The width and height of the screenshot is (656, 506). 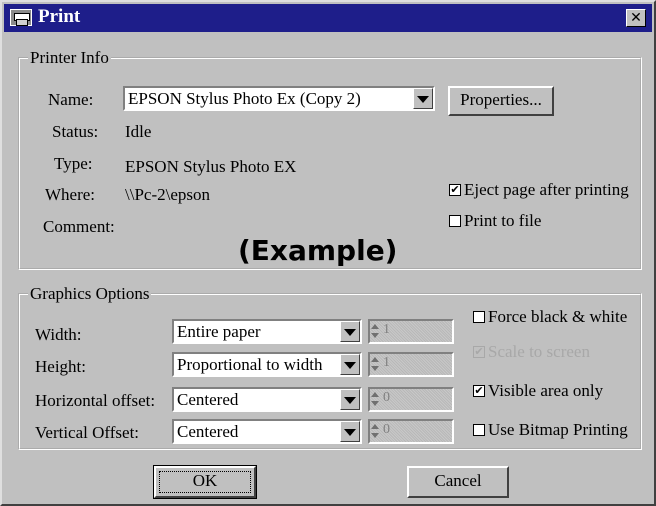 What do you see at coordinates (219, 331) in the screenshot?
I see `width-value: Entire paper` at bounding box center [219, 331].